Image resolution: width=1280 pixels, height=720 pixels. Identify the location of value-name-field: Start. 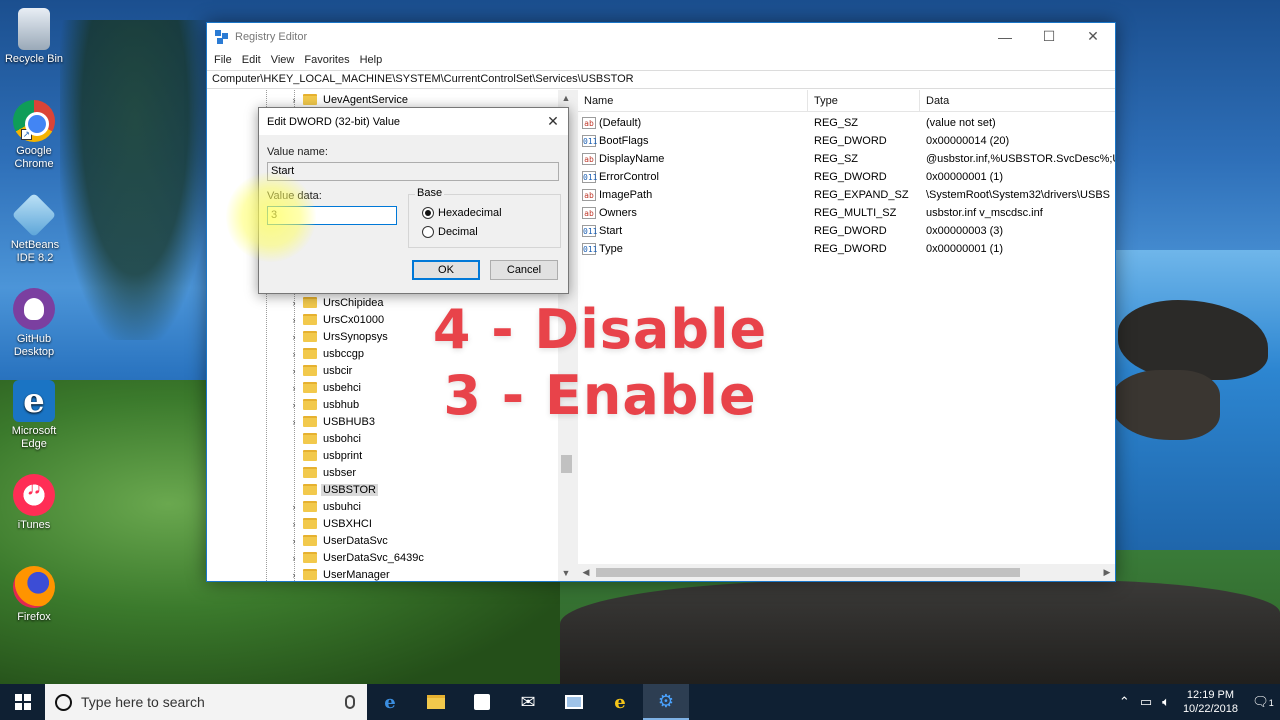
(413, 171).